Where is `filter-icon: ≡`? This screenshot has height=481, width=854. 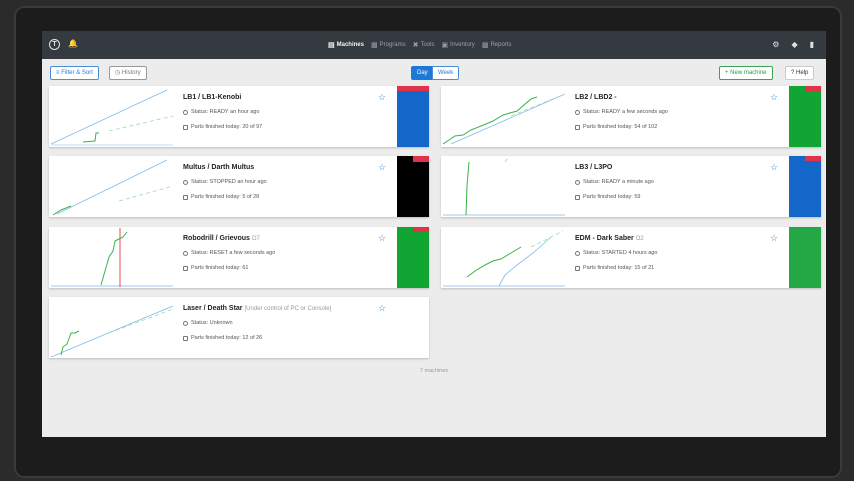 filter-icon: ≡ is located at coordinates (58, 73).